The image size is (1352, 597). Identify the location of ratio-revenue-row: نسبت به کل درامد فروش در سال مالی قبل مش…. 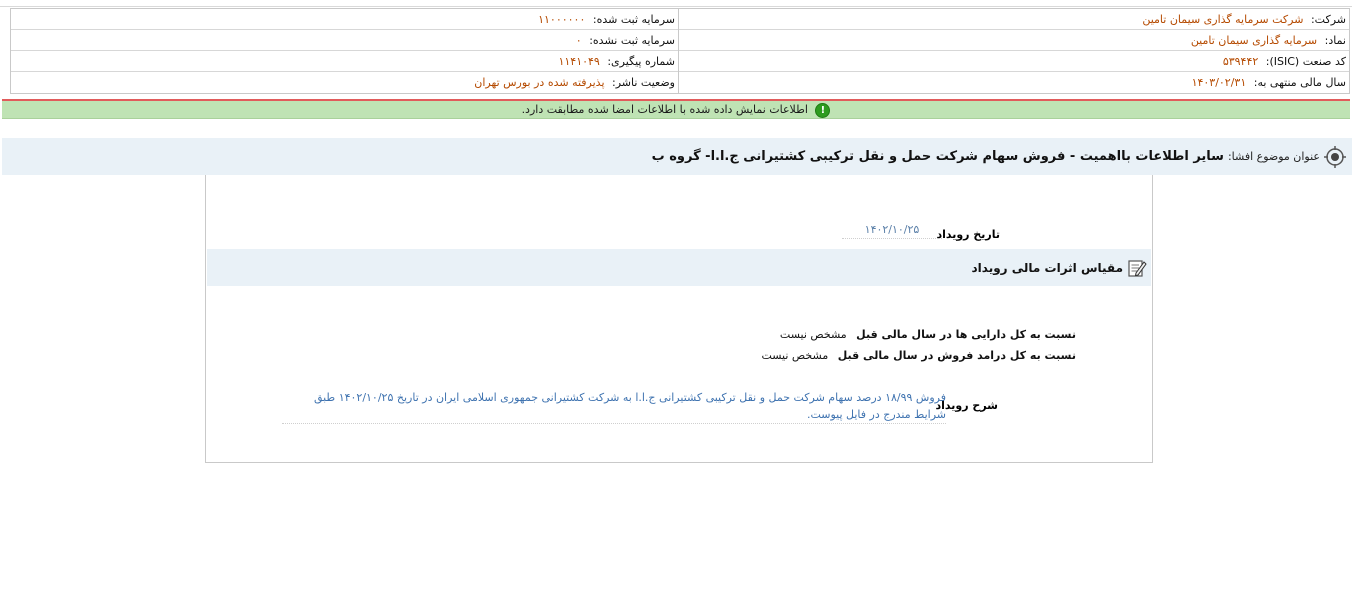
(918, 355).